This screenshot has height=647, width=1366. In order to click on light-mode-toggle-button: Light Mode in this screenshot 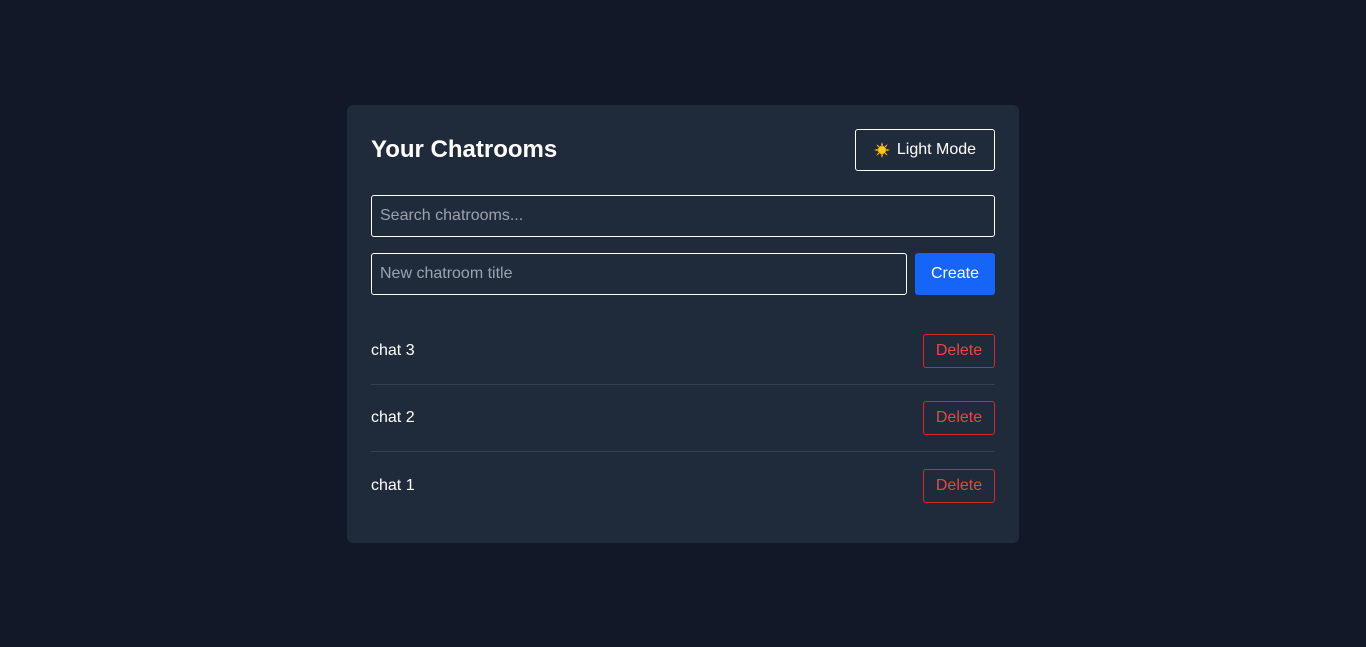, I will do `click(925, 150)`.